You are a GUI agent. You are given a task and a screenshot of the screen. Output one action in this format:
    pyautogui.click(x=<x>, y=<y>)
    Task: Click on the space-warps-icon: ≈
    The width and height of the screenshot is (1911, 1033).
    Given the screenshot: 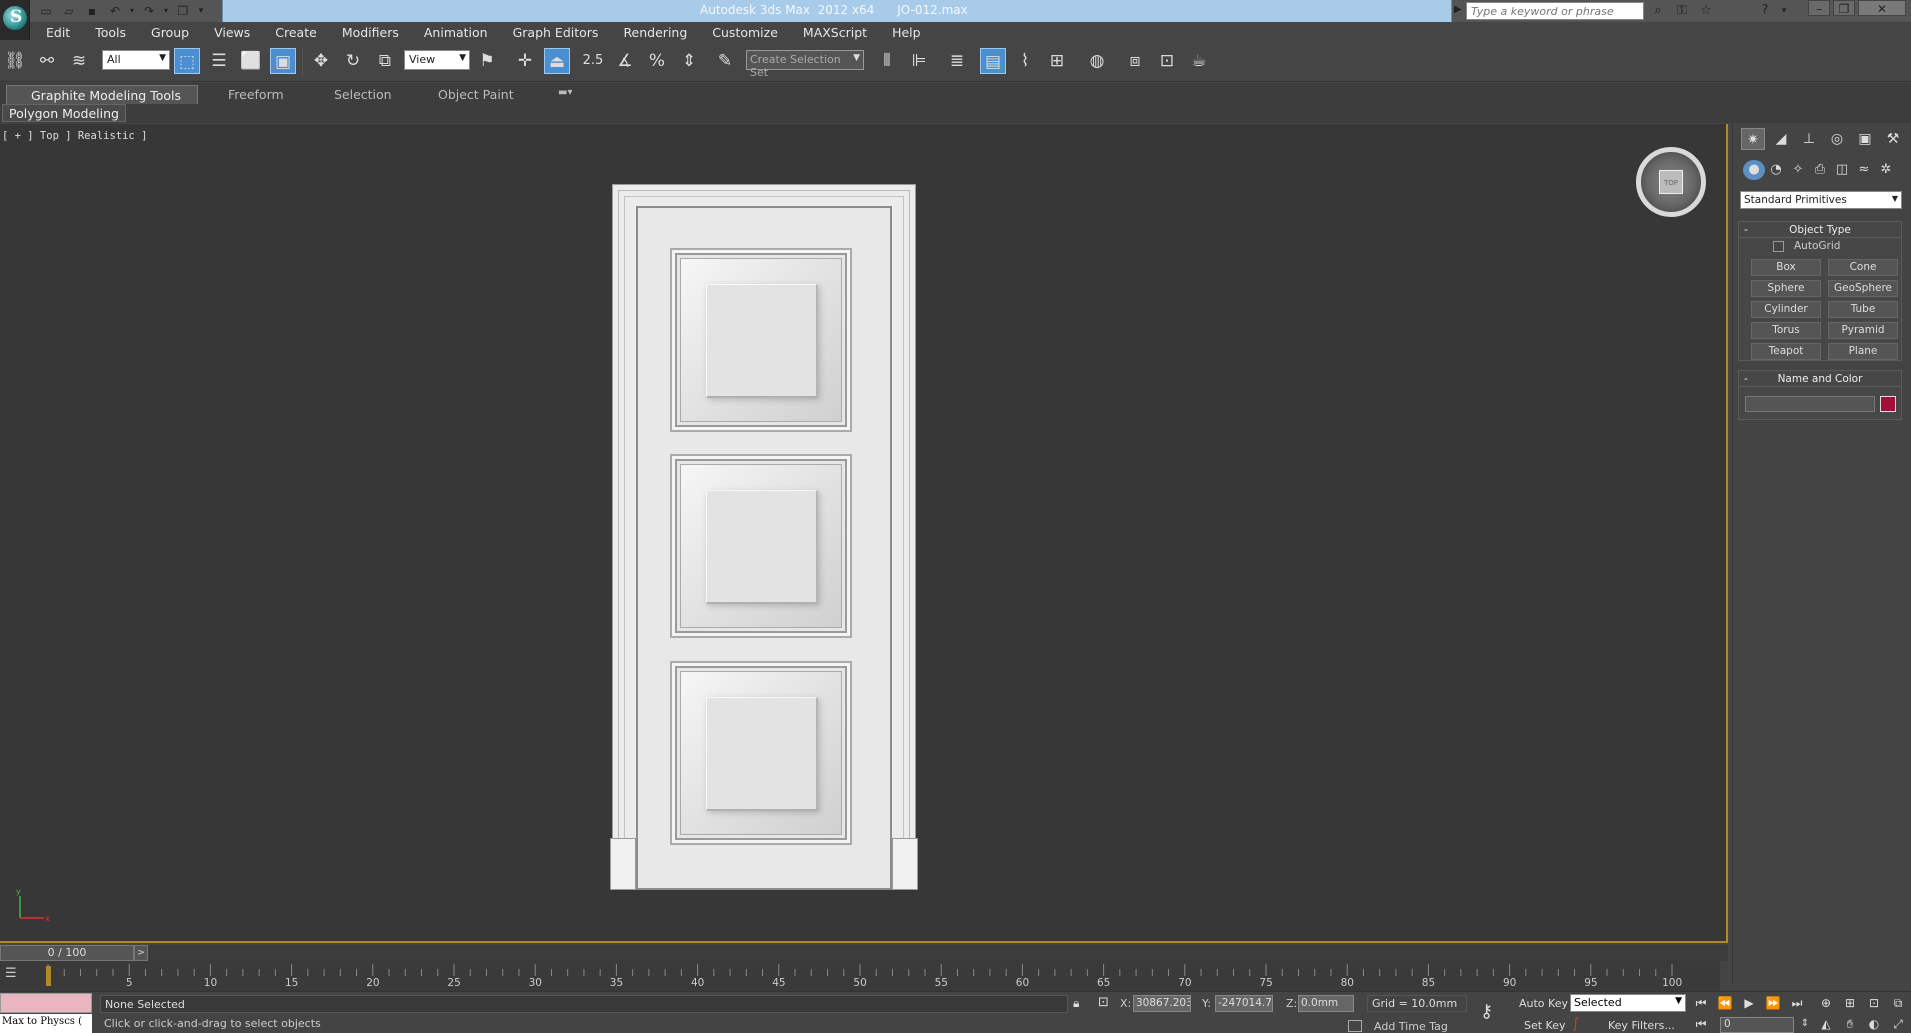 What is the action you would take?
    pyautogui.click(x=1864, y=170)
    